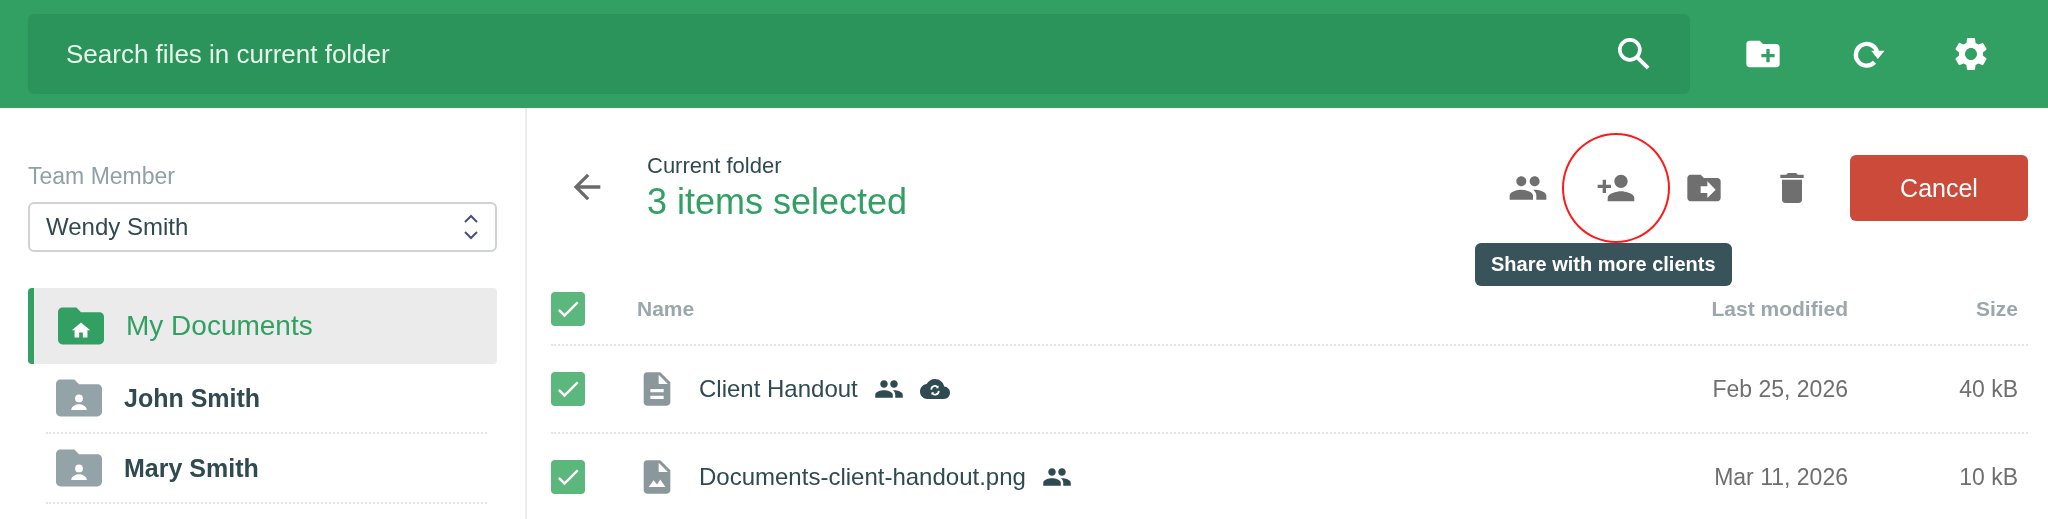 The image size is (2048, 519). I want to click on field-label: Team Member, so click(102, 176).